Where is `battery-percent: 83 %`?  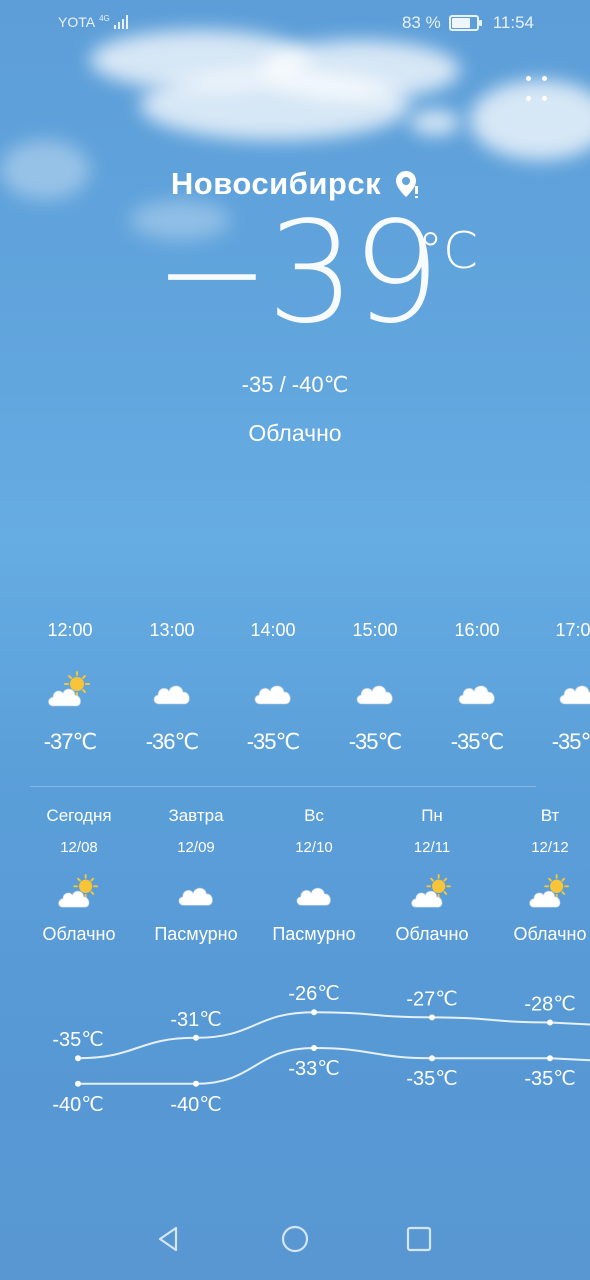 battery-percent: 83 % is located at coordinates (421, 22).